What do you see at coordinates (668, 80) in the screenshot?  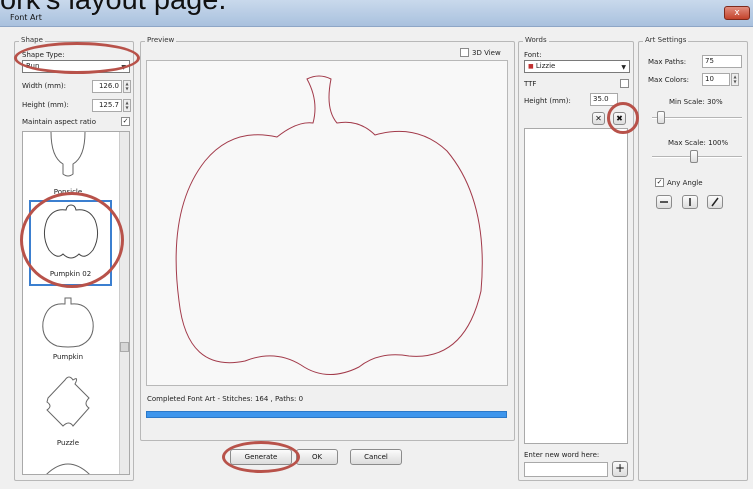 I see `max-colors-label: Max Colors:` at bounding box center [668, 80].